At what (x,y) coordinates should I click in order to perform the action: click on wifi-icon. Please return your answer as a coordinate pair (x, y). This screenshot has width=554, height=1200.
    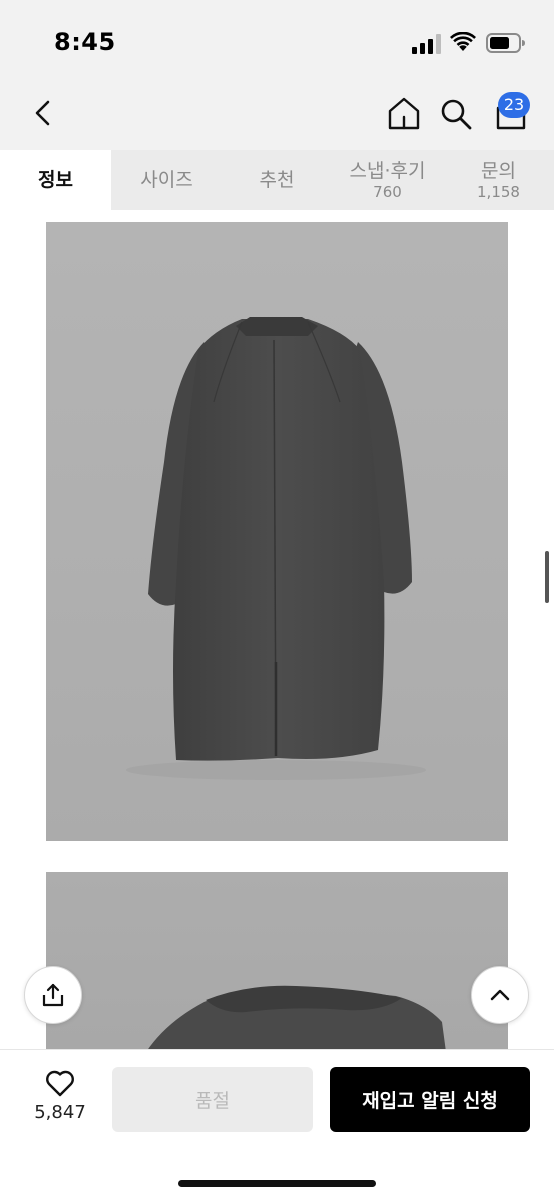
    Looking at the image, I should click on (463, 41).